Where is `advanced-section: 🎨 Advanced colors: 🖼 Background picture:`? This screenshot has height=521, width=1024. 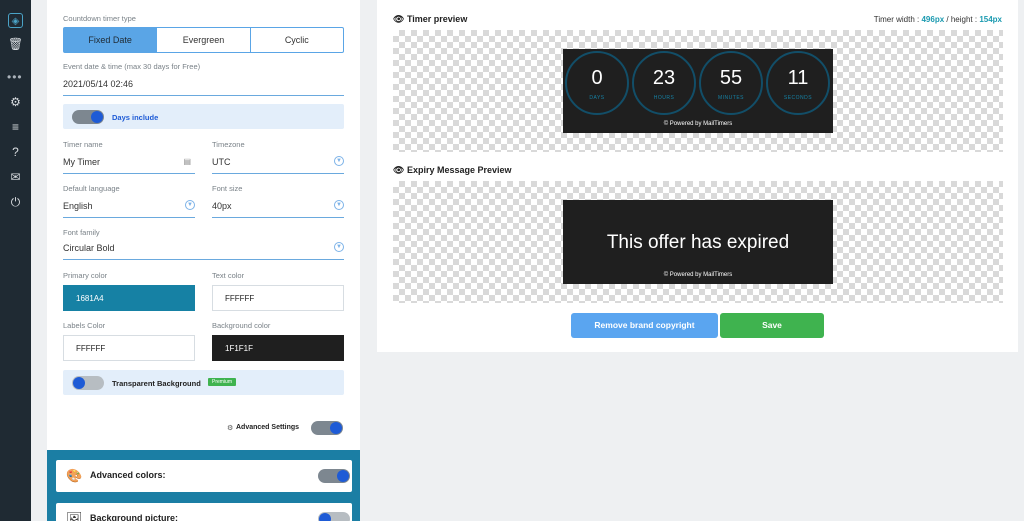 advanced-section: 🎨 Advanced colors: 🖼 Background picture: is located at coordinates (203, 485).